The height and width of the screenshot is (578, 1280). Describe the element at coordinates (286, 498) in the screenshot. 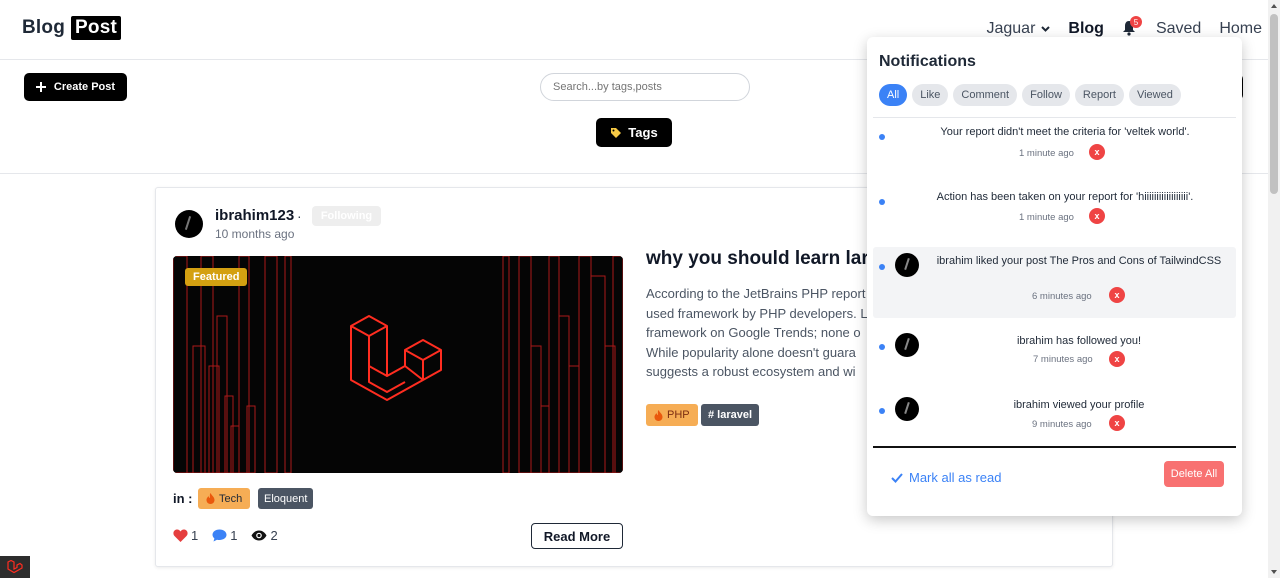

I see `category-eloquent: Eloquent` at that location.